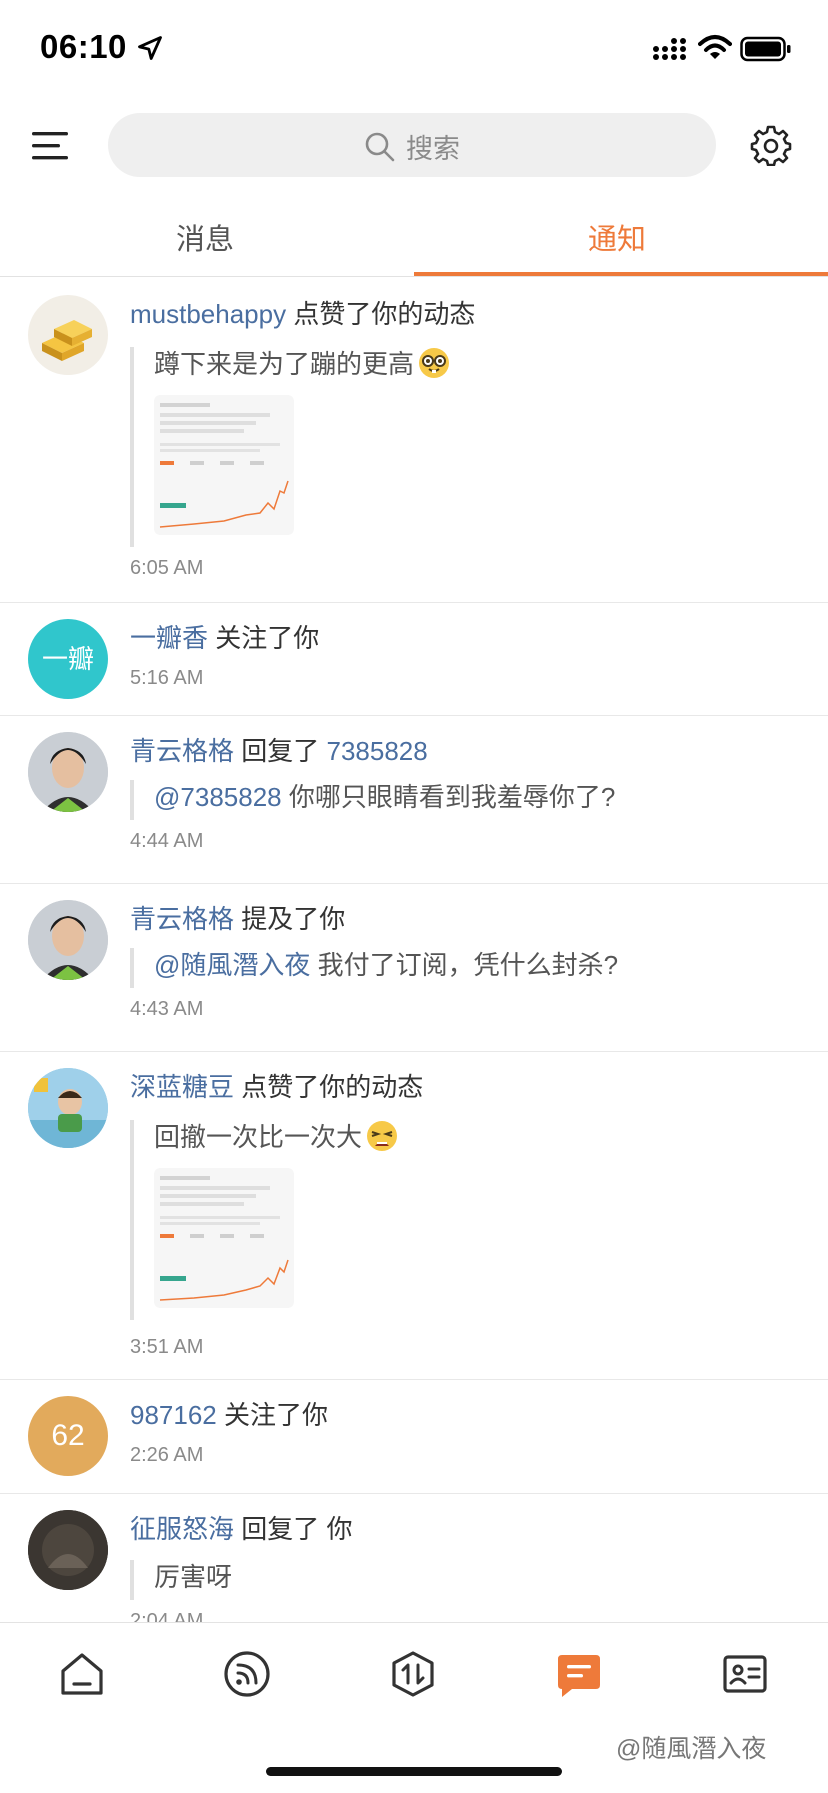  Describe the element at coordinates (208, 314) in the screenshot. I see `username: mustbehappy` at that location.